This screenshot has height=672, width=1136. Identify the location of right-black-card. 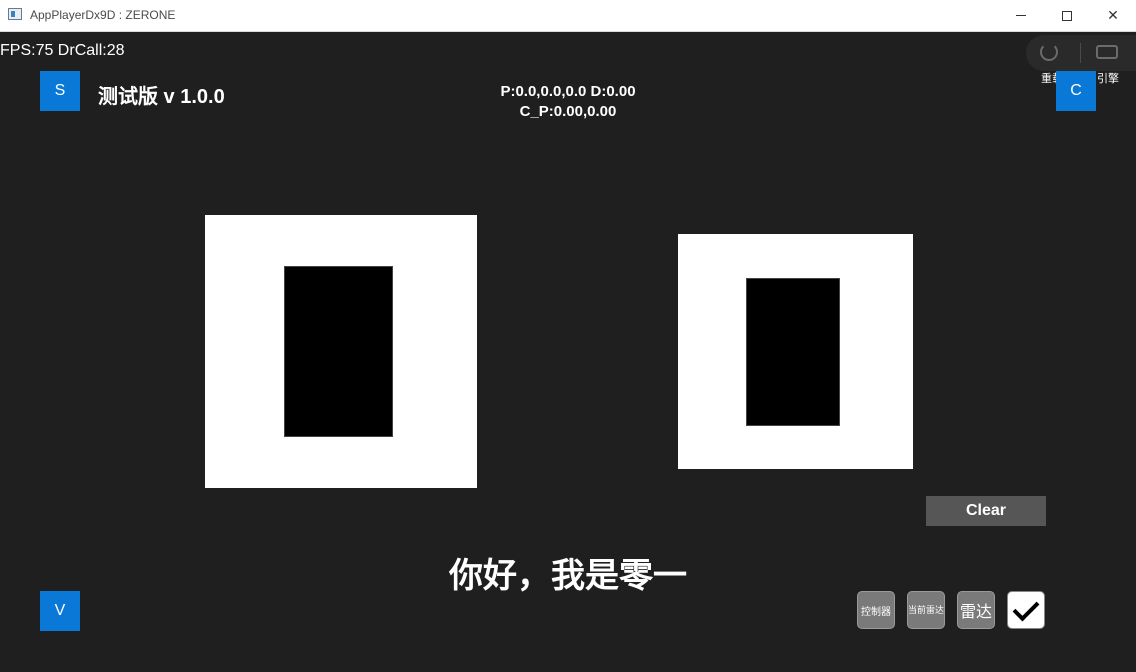
(793, 352).